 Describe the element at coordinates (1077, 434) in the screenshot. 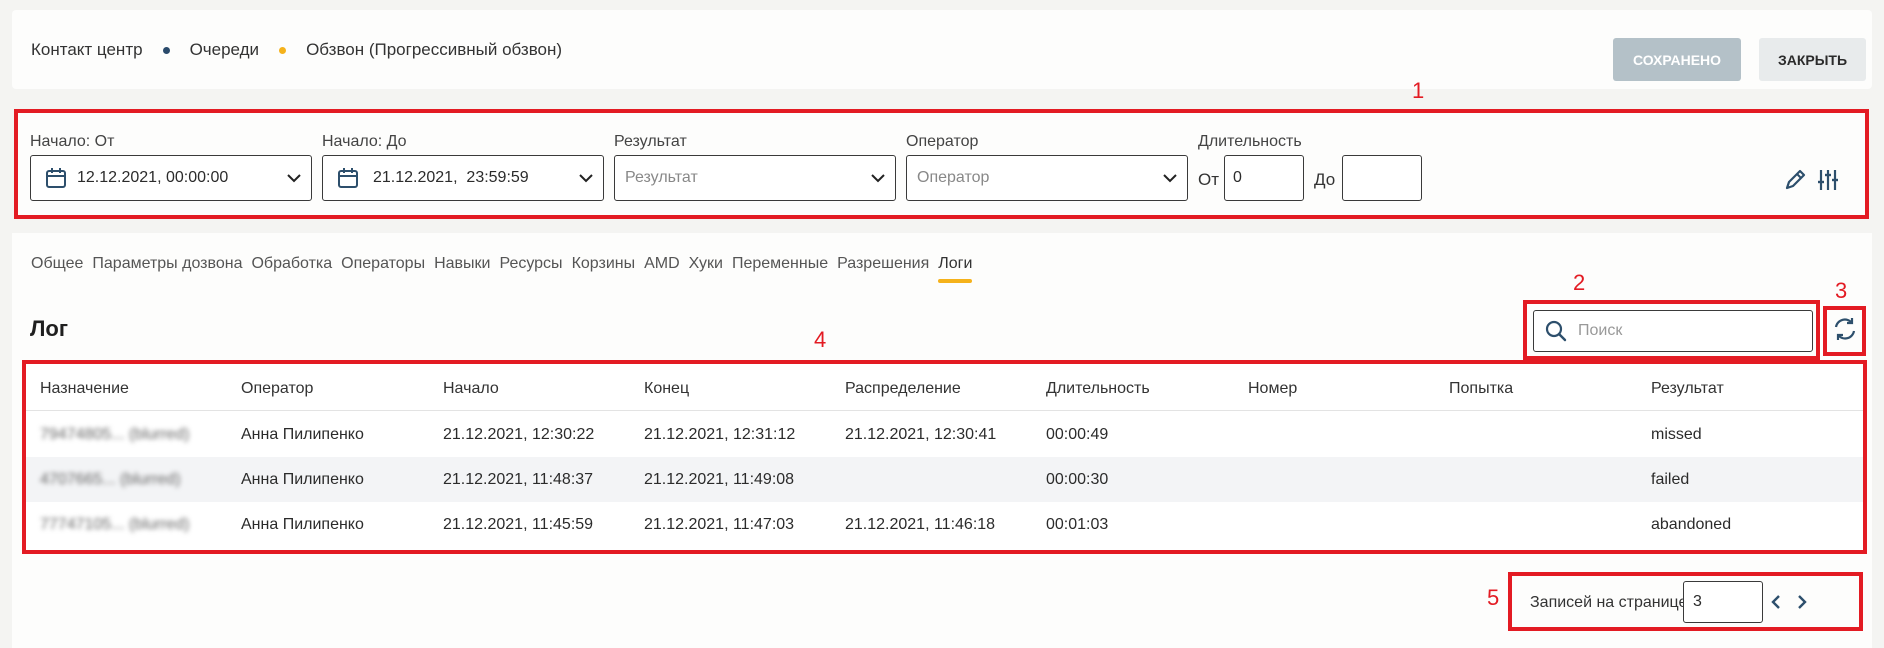

I see `cell-duration: 00:00:49` at that location.